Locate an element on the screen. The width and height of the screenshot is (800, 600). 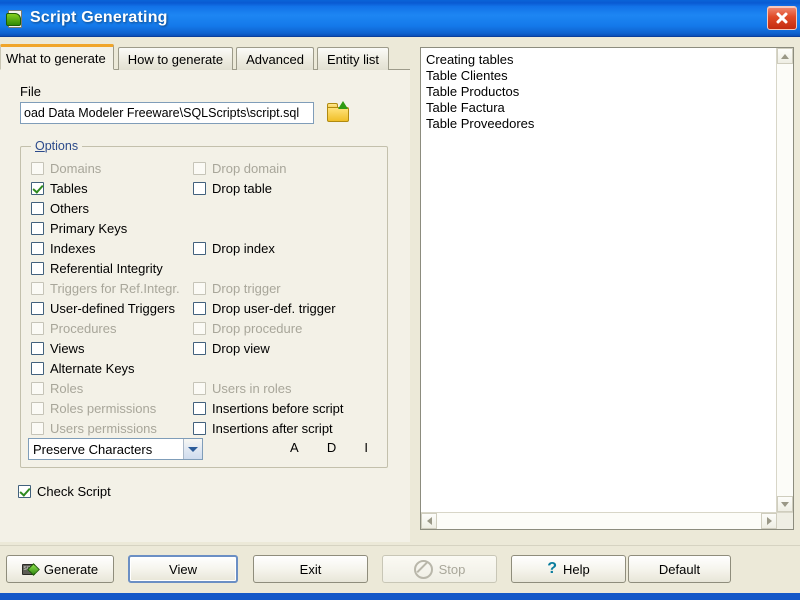
stop-button: Stop is located at coordinates (439, 569).